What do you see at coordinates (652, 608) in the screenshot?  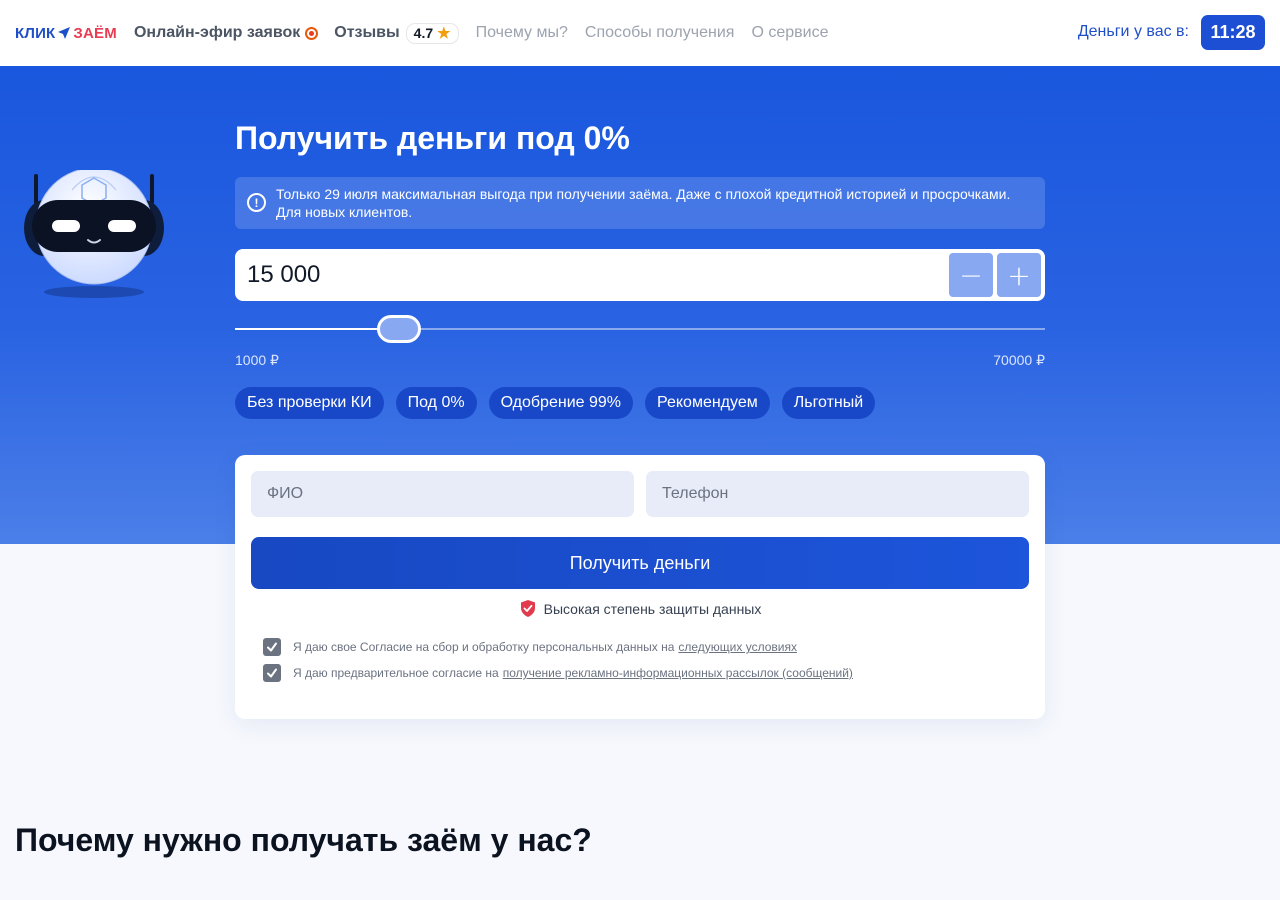 I see `data-security-text: Высокая степень защиты данных` at bounding box center [652, 608].